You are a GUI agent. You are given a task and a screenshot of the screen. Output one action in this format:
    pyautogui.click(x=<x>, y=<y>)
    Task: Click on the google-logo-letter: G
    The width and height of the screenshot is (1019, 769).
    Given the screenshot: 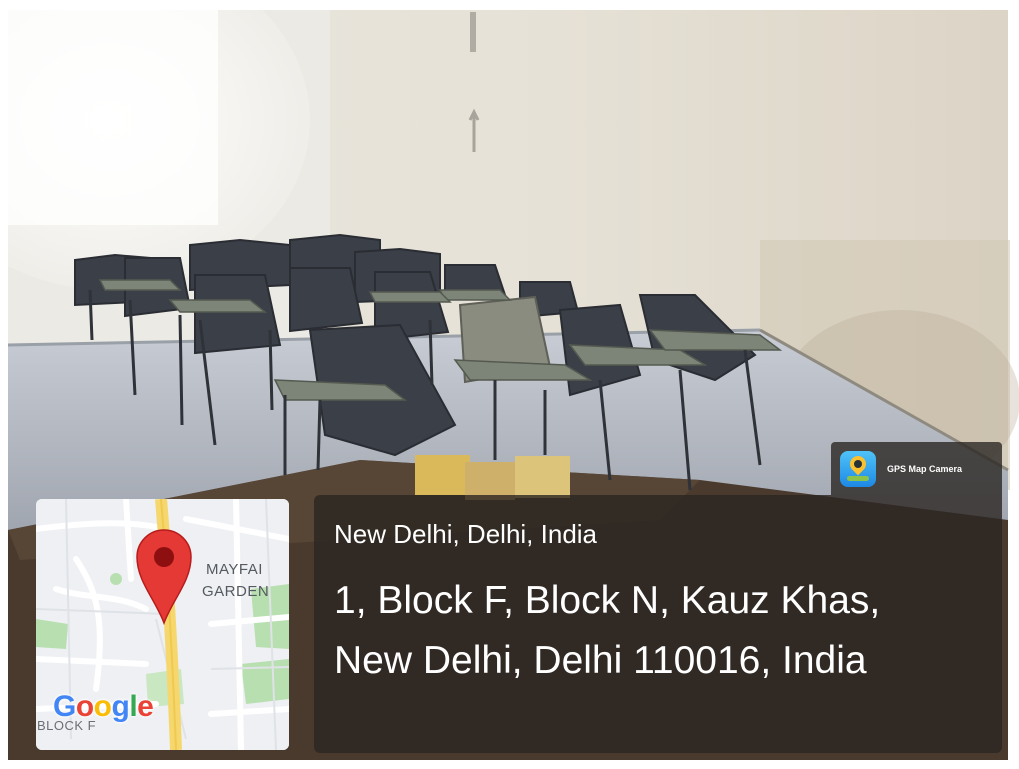 What is the action you would take?
    pyautogui.click(x=64, y=706)
    